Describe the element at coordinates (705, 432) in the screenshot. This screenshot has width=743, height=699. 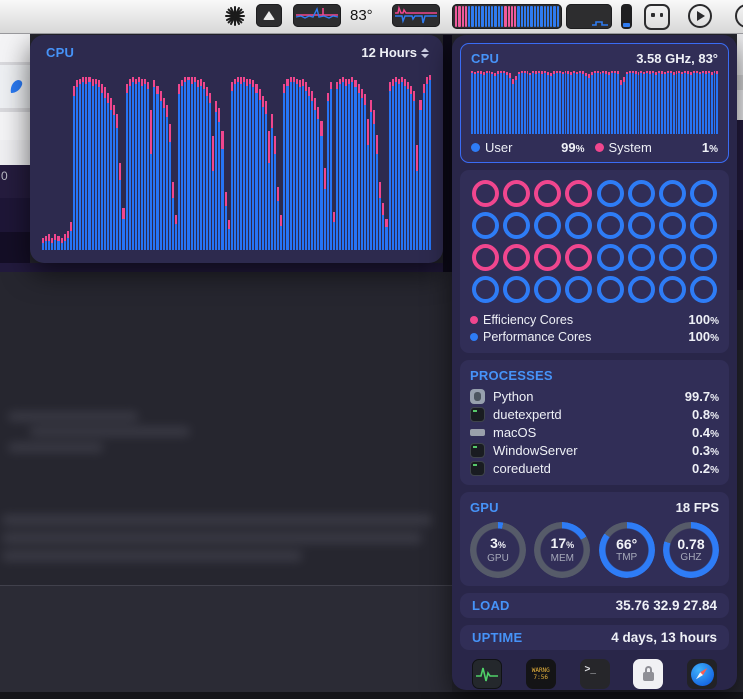
I see `process-cpu-value: 0.4%` at that location.